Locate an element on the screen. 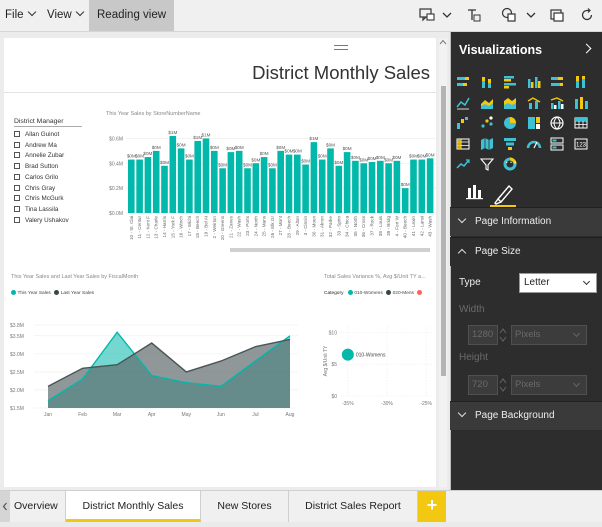 The height and width of the screenshot is (527, 602). ribbon-chart-icon is located at coordinates (581, 103).